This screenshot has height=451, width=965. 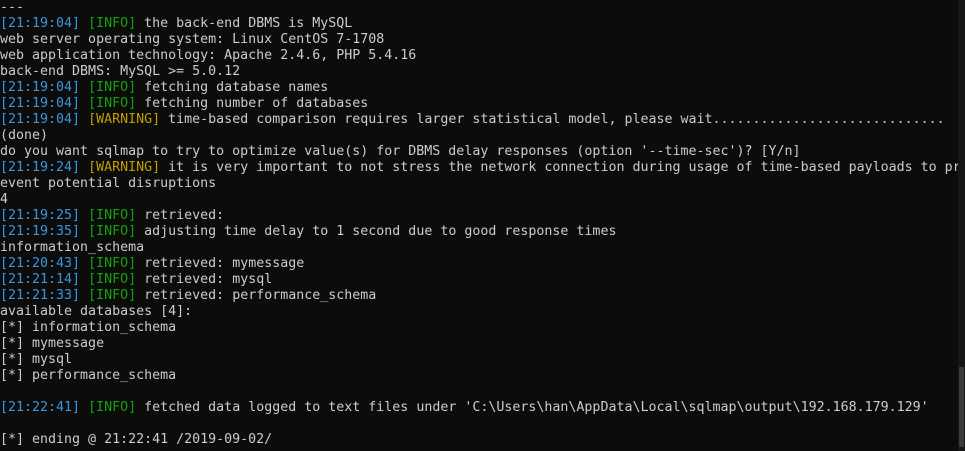 What do you see at coordinates (12, 7) in the screenshot?
I see `log-text: ---` at bounding box center [12, 7].